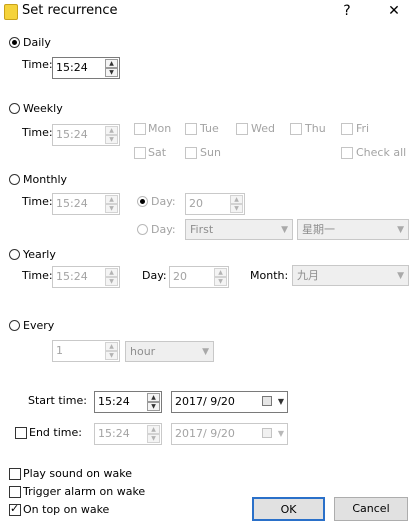 Image resolution: width=417 pixels, height=526 pixels. I want to click on every-value-input: 1 ▲ ▼, so click(86, 351).